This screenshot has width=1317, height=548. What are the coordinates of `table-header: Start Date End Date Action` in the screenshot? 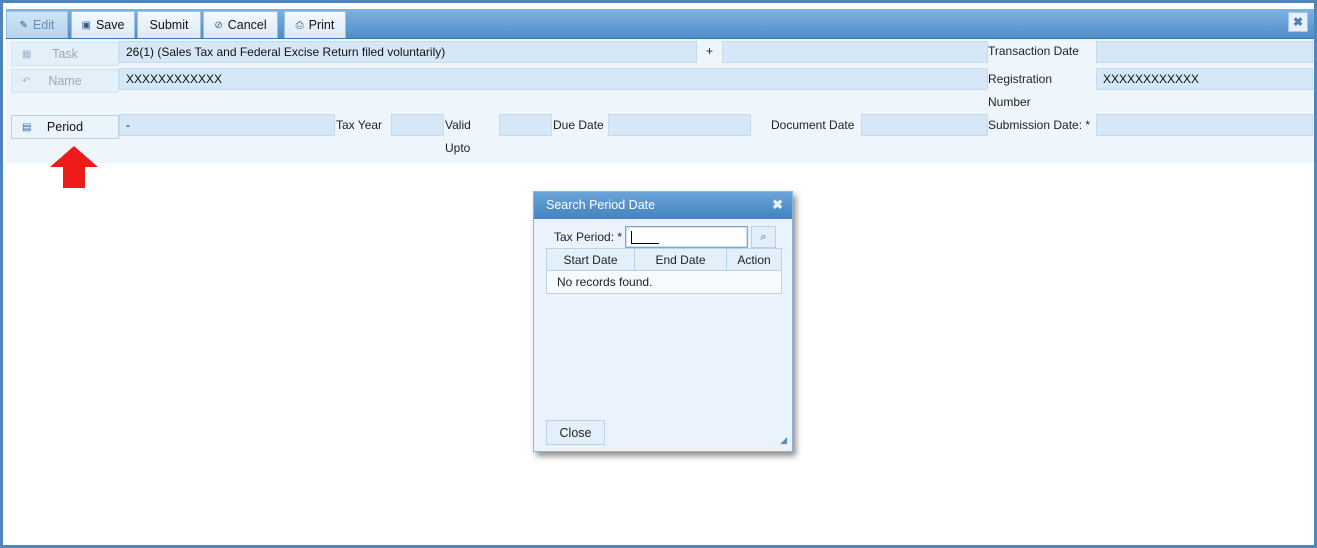 It's located at (664, 259).